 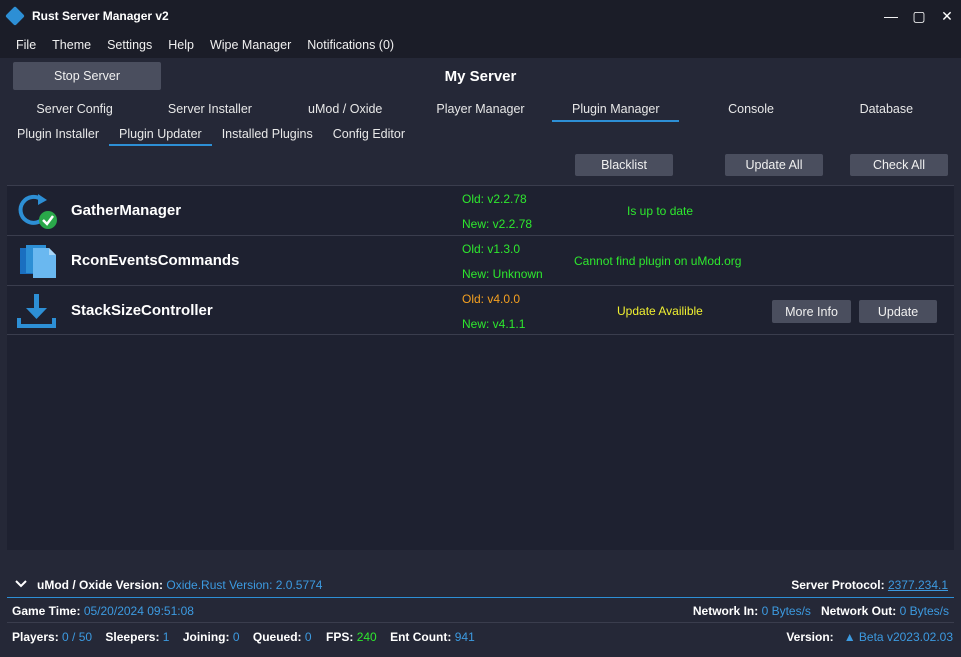 I want to click on tab-player-manager: Player Manager, so click(x=480, y=110).